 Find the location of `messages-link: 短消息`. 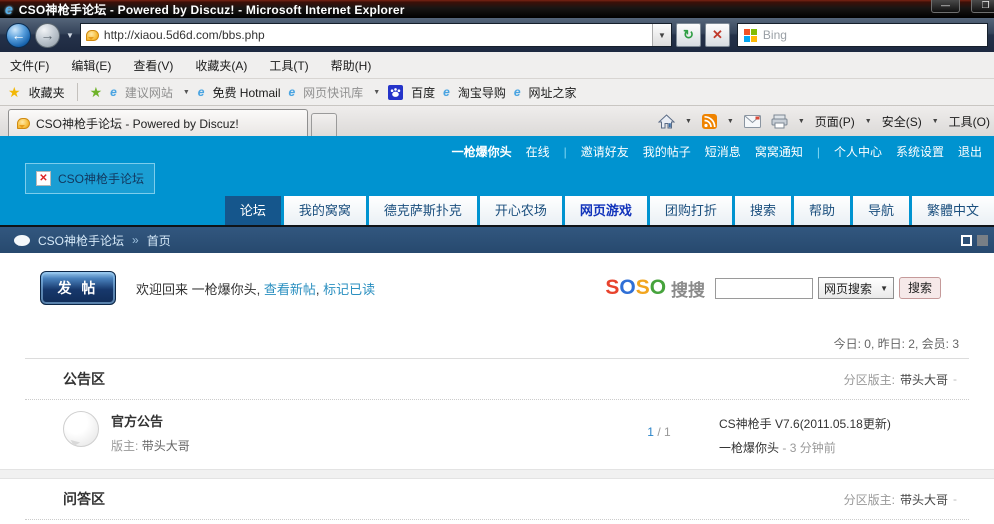

messages-link: 短消息 is located at coordinates (723, 151).